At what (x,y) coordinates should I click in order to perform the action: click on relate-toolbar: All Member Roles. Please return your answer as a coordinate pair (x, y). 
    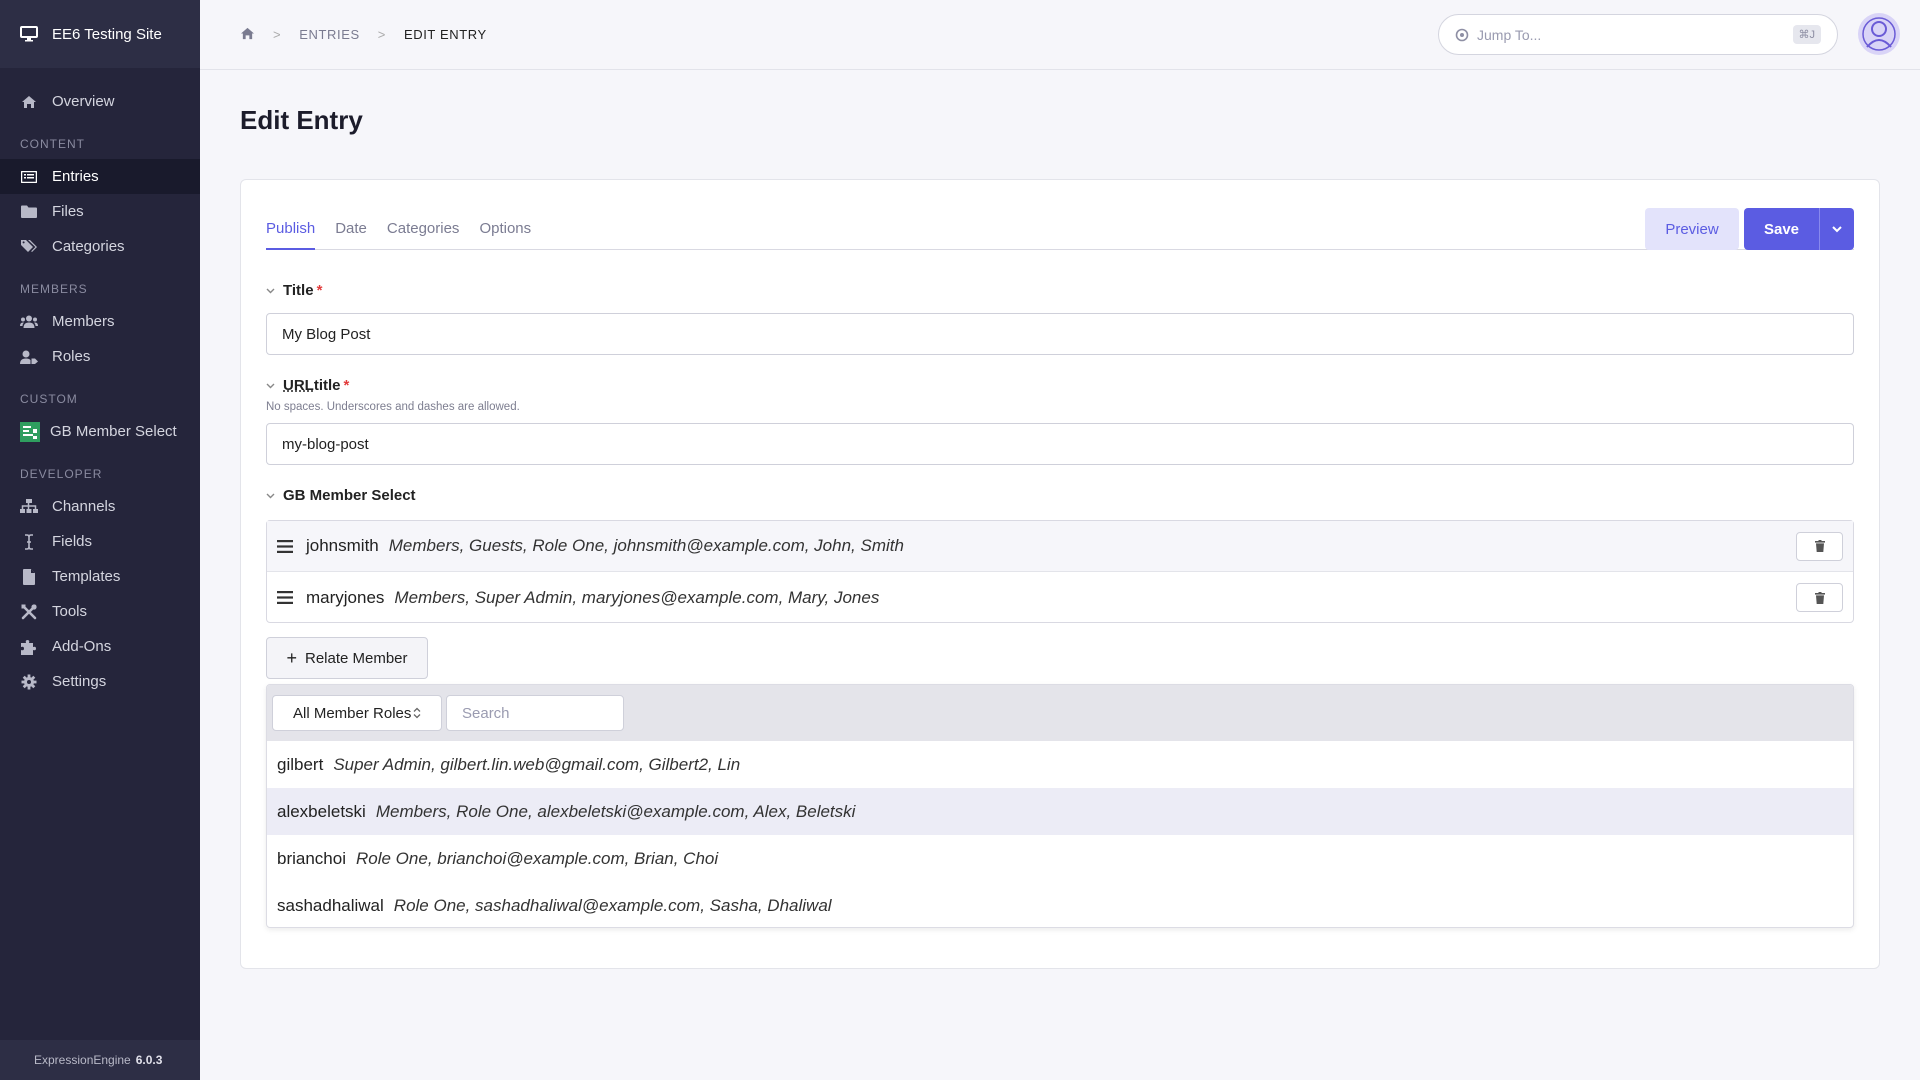
    Looking at the image, I should click on (1060, 713).